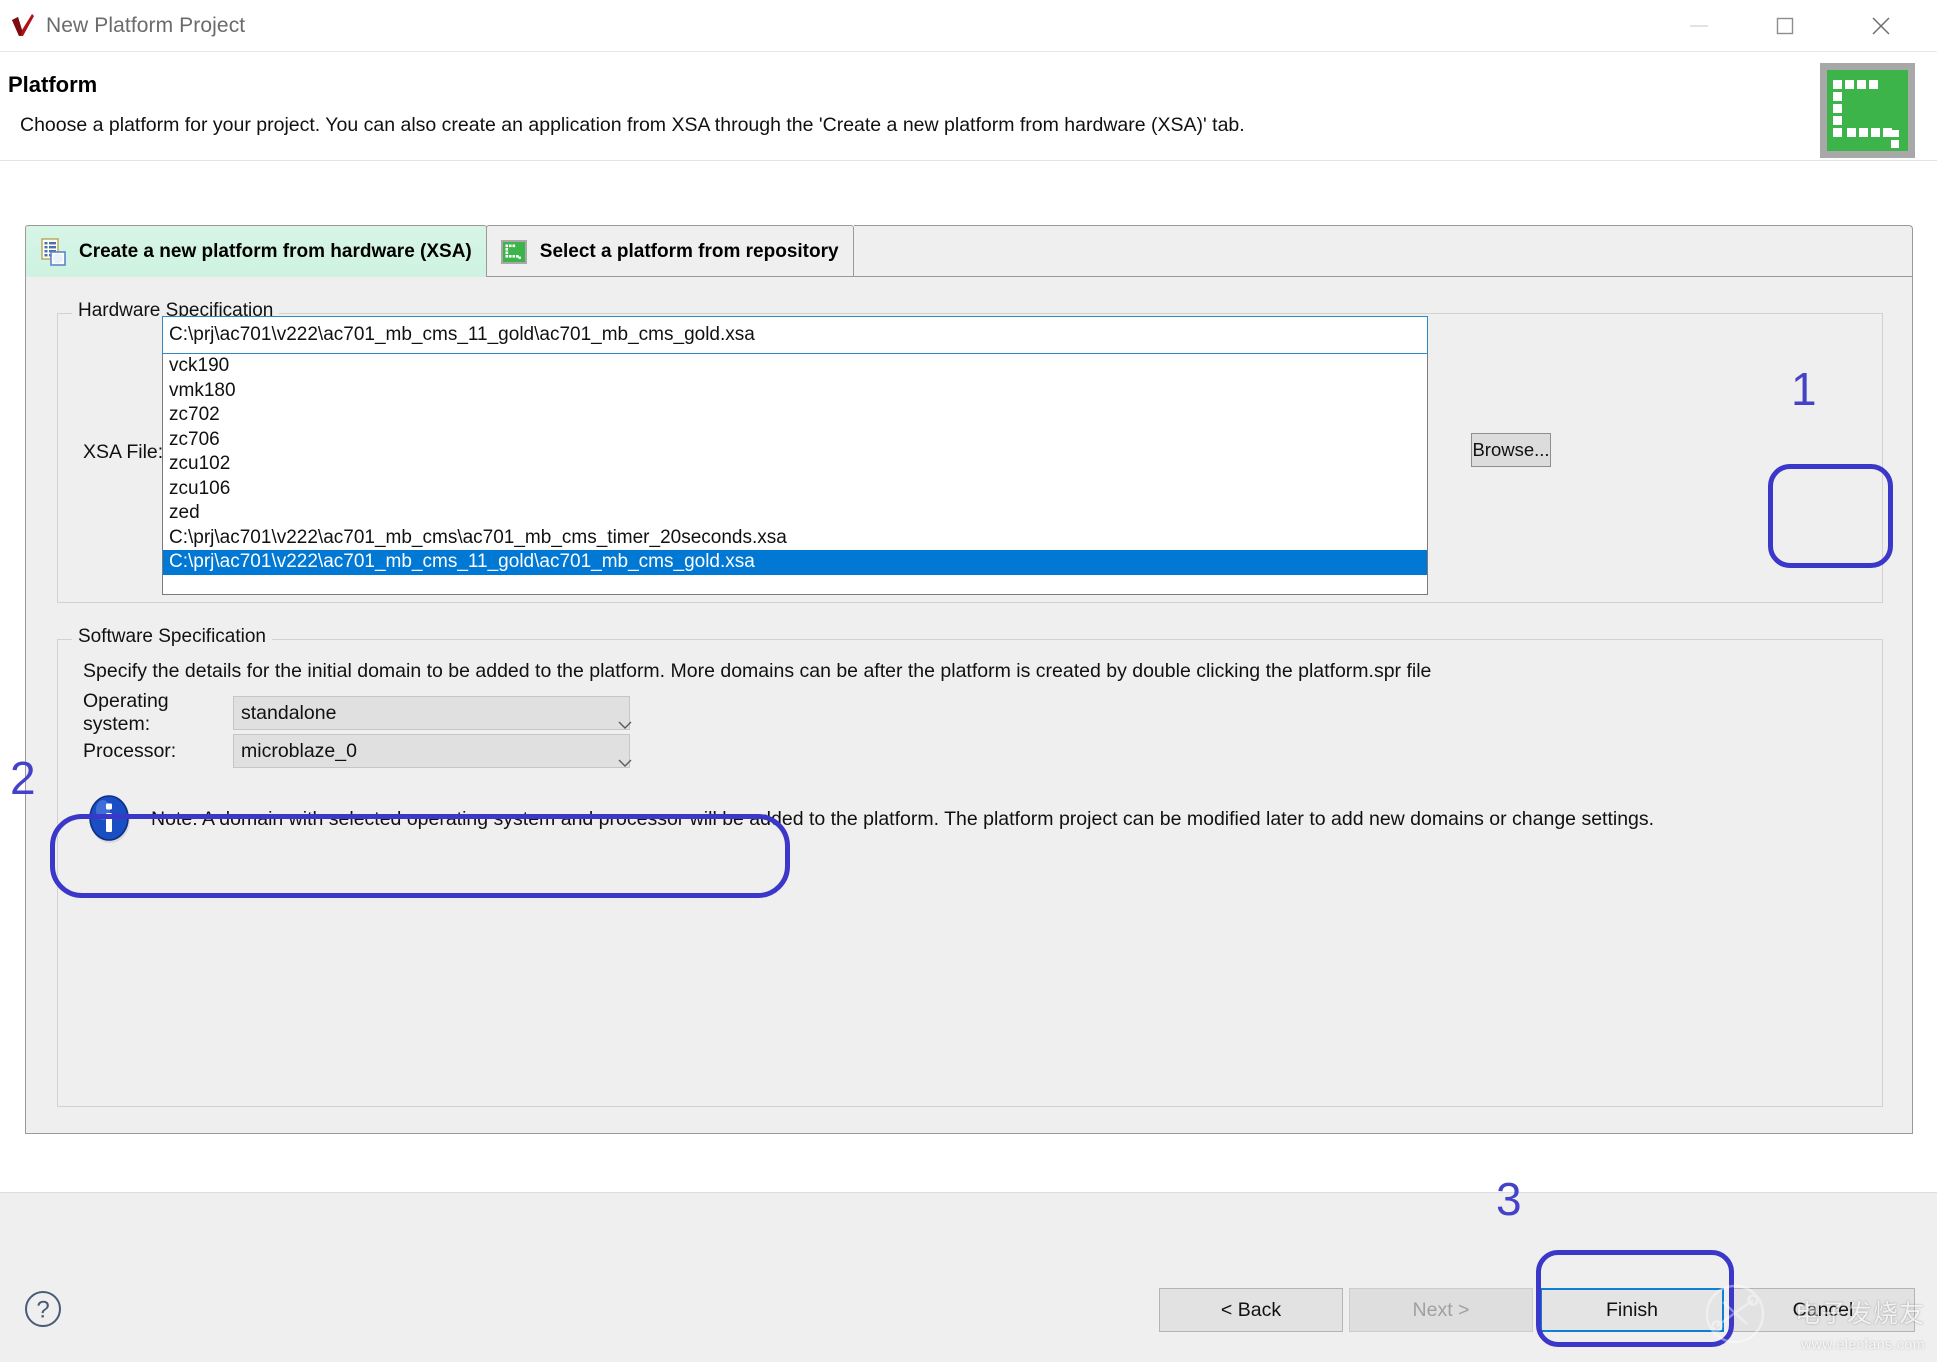 This screenshot has height=1362, width=1937. I want to click on maximize-button, so click(1785, 26).